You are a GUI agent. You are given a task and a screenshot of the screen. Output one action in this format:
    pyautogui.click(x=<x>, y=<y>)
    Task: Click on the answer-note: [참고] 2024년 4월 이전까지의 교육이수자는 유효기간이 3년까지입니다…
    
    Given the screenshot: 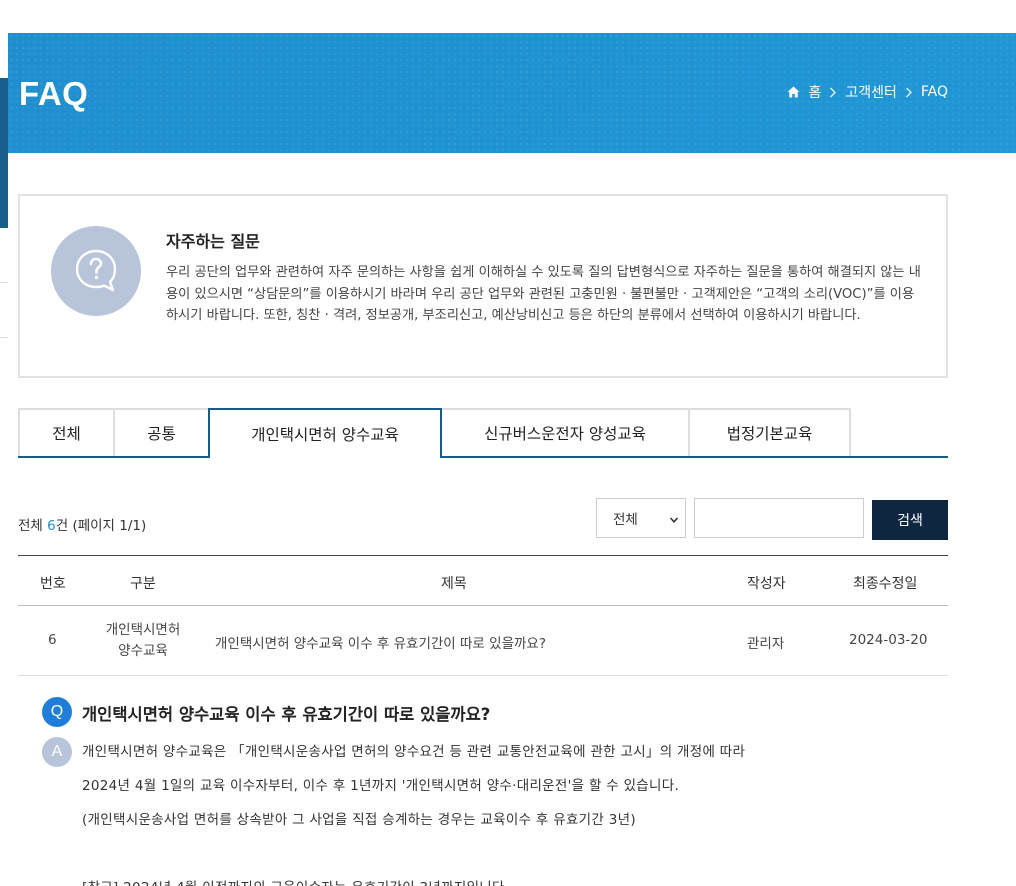 What is the action you would take?
    pyautogui.click(x=295, y=881)
    